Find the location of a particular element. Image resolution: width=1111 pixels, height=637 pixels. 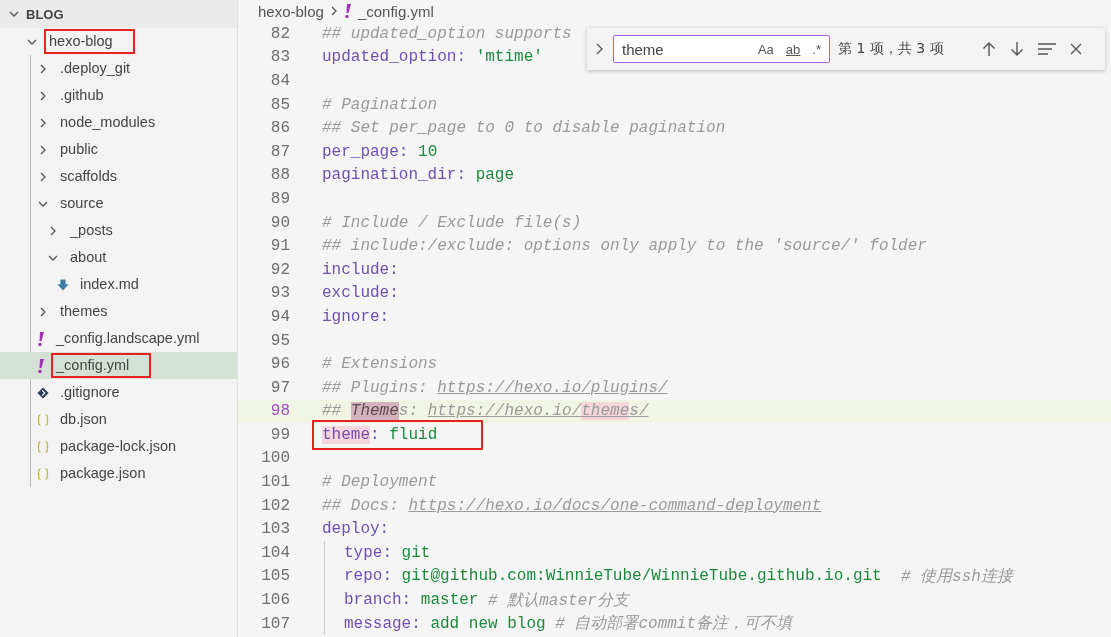

yaml-key: type: is located at coordinates (368, 552).